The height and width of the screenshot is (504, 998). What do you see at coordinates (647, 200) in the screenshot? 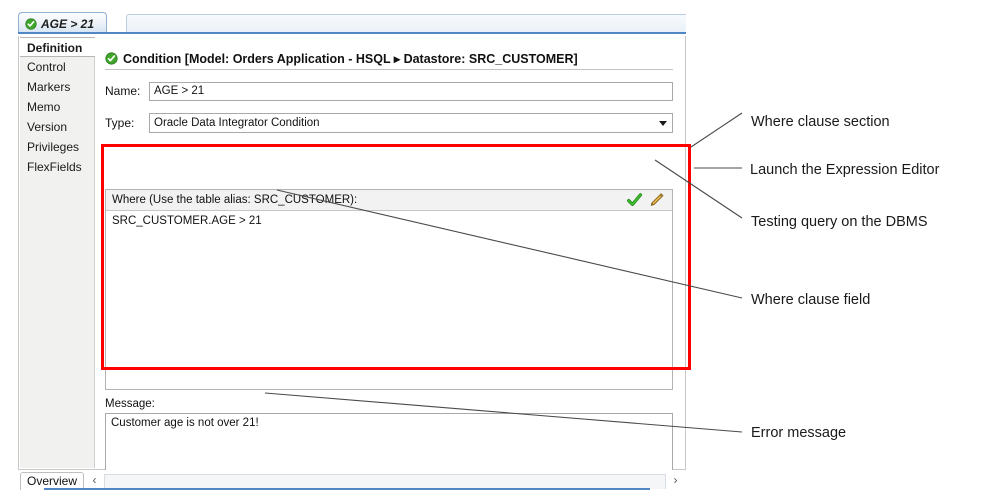
I see `where-clause-toolbar` at bounding box center [647, 200].